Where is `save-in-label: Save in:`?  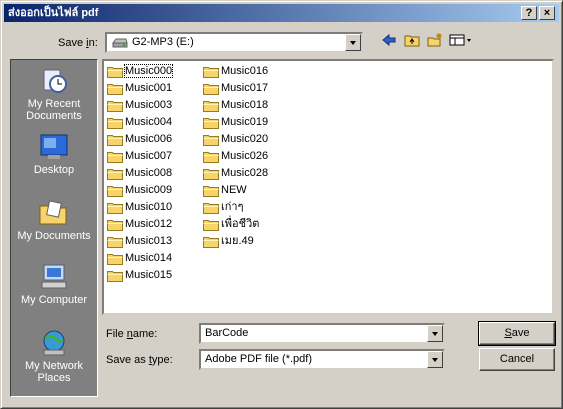
save-in-label: Save in: is located at coordinates (78, 43).